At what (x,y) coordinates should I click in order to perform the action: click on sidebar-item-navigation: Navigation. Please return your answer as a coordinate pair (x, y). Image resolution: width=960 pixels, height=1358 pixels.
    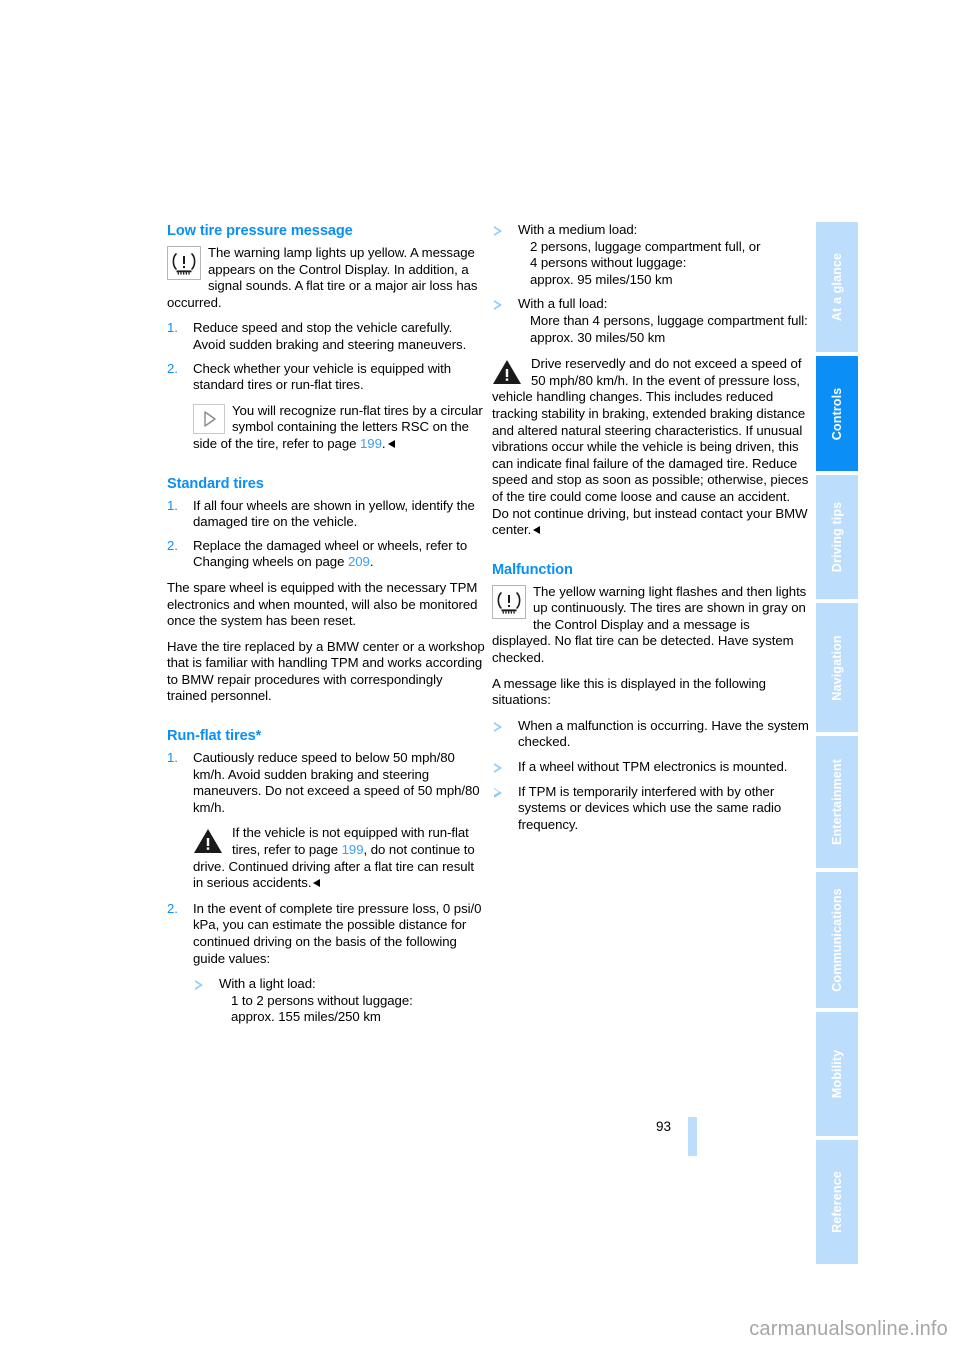
    Looking at the image, I should click on (837, 667).